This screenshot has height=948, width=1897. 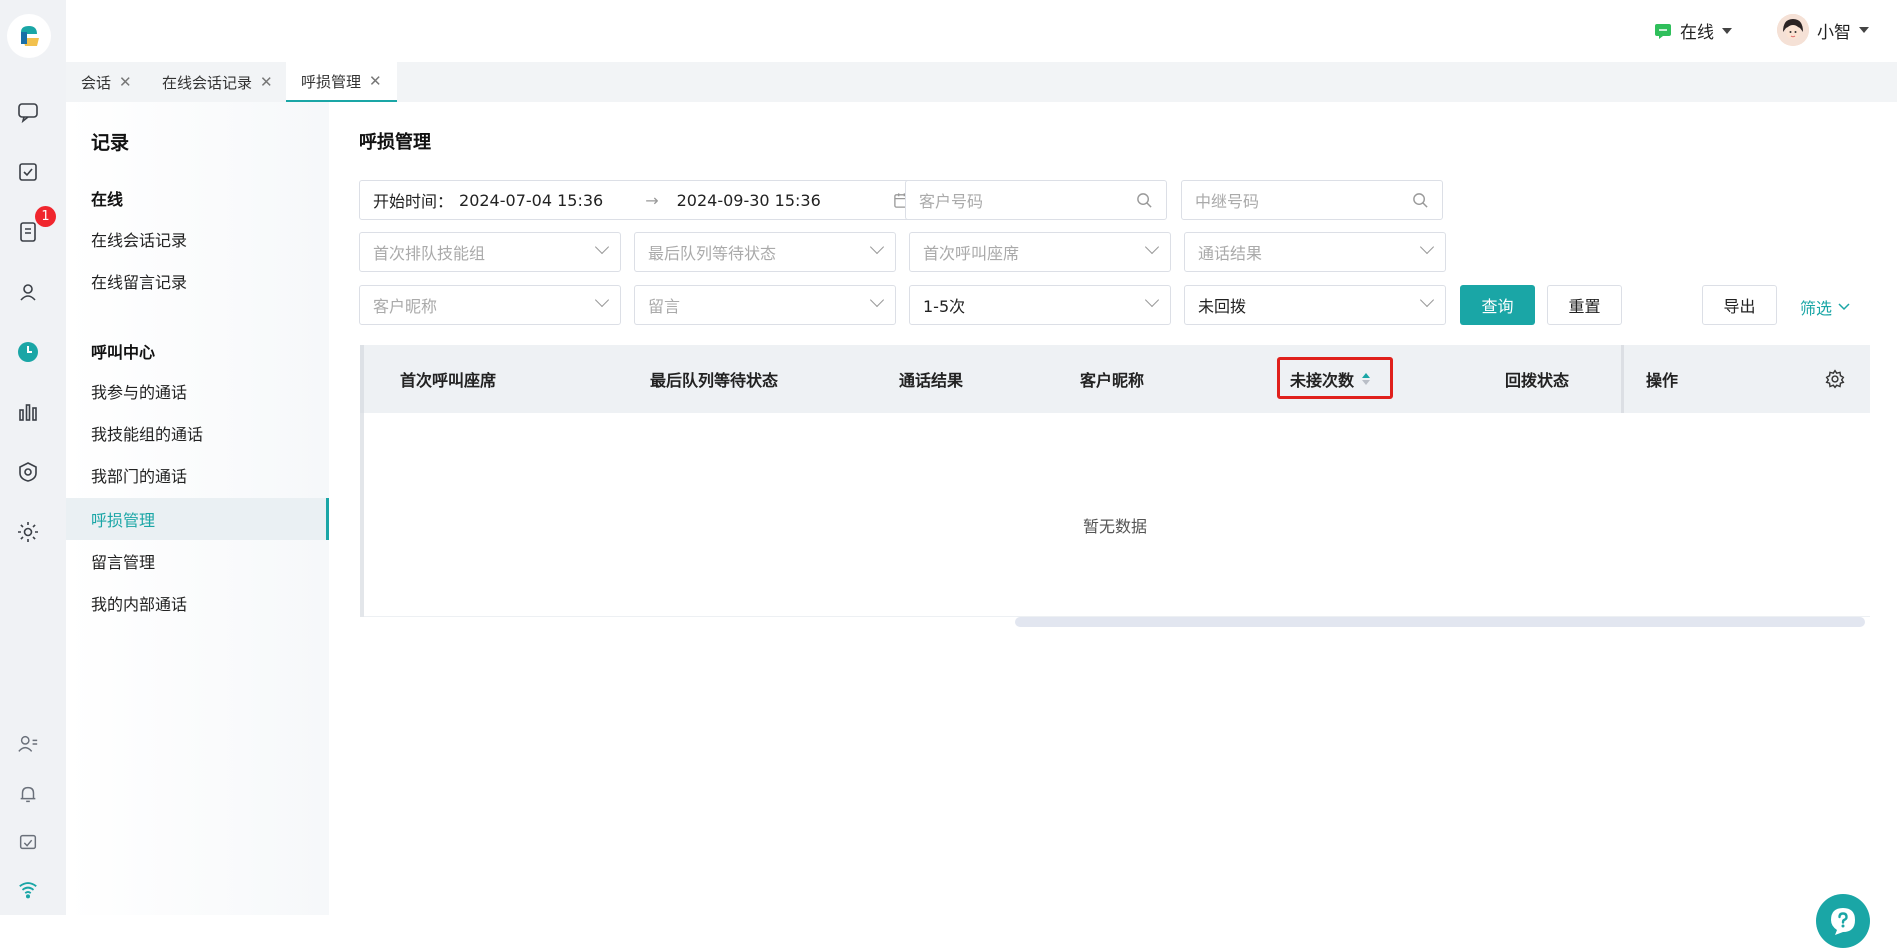 What do you see at coordinates (395, 141) in the screenshot?
I see `page-title: 呼损管理` at bounding box center [395, 141].